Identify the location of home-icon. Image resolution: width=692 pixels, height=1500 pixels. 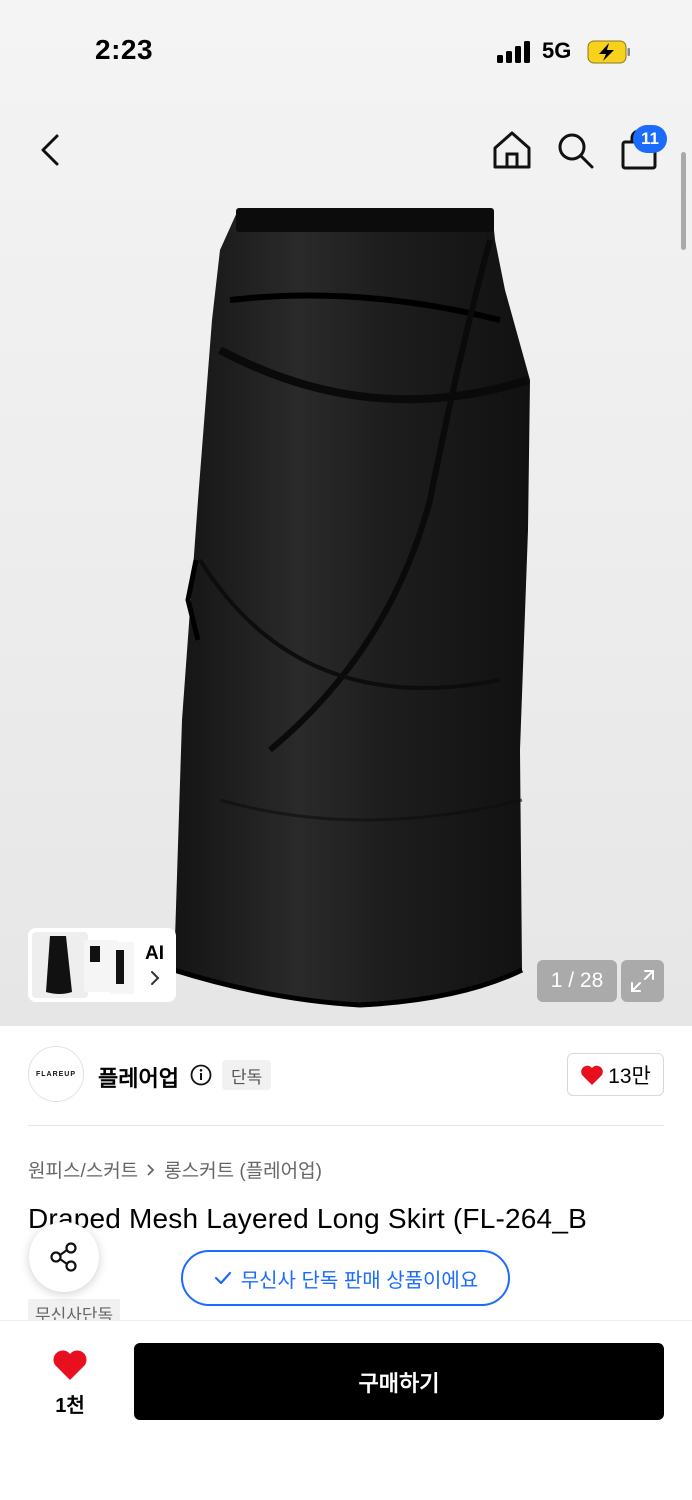
(512, 150).